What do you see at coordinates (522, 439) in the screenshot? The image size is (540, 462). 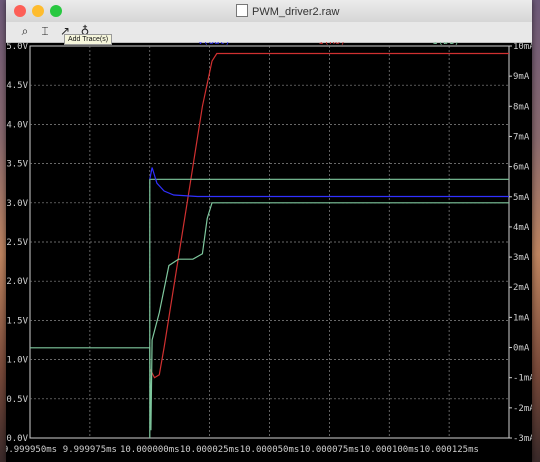 I see `right-y-tick-label: -3mA` at bounding box center [522, 439].